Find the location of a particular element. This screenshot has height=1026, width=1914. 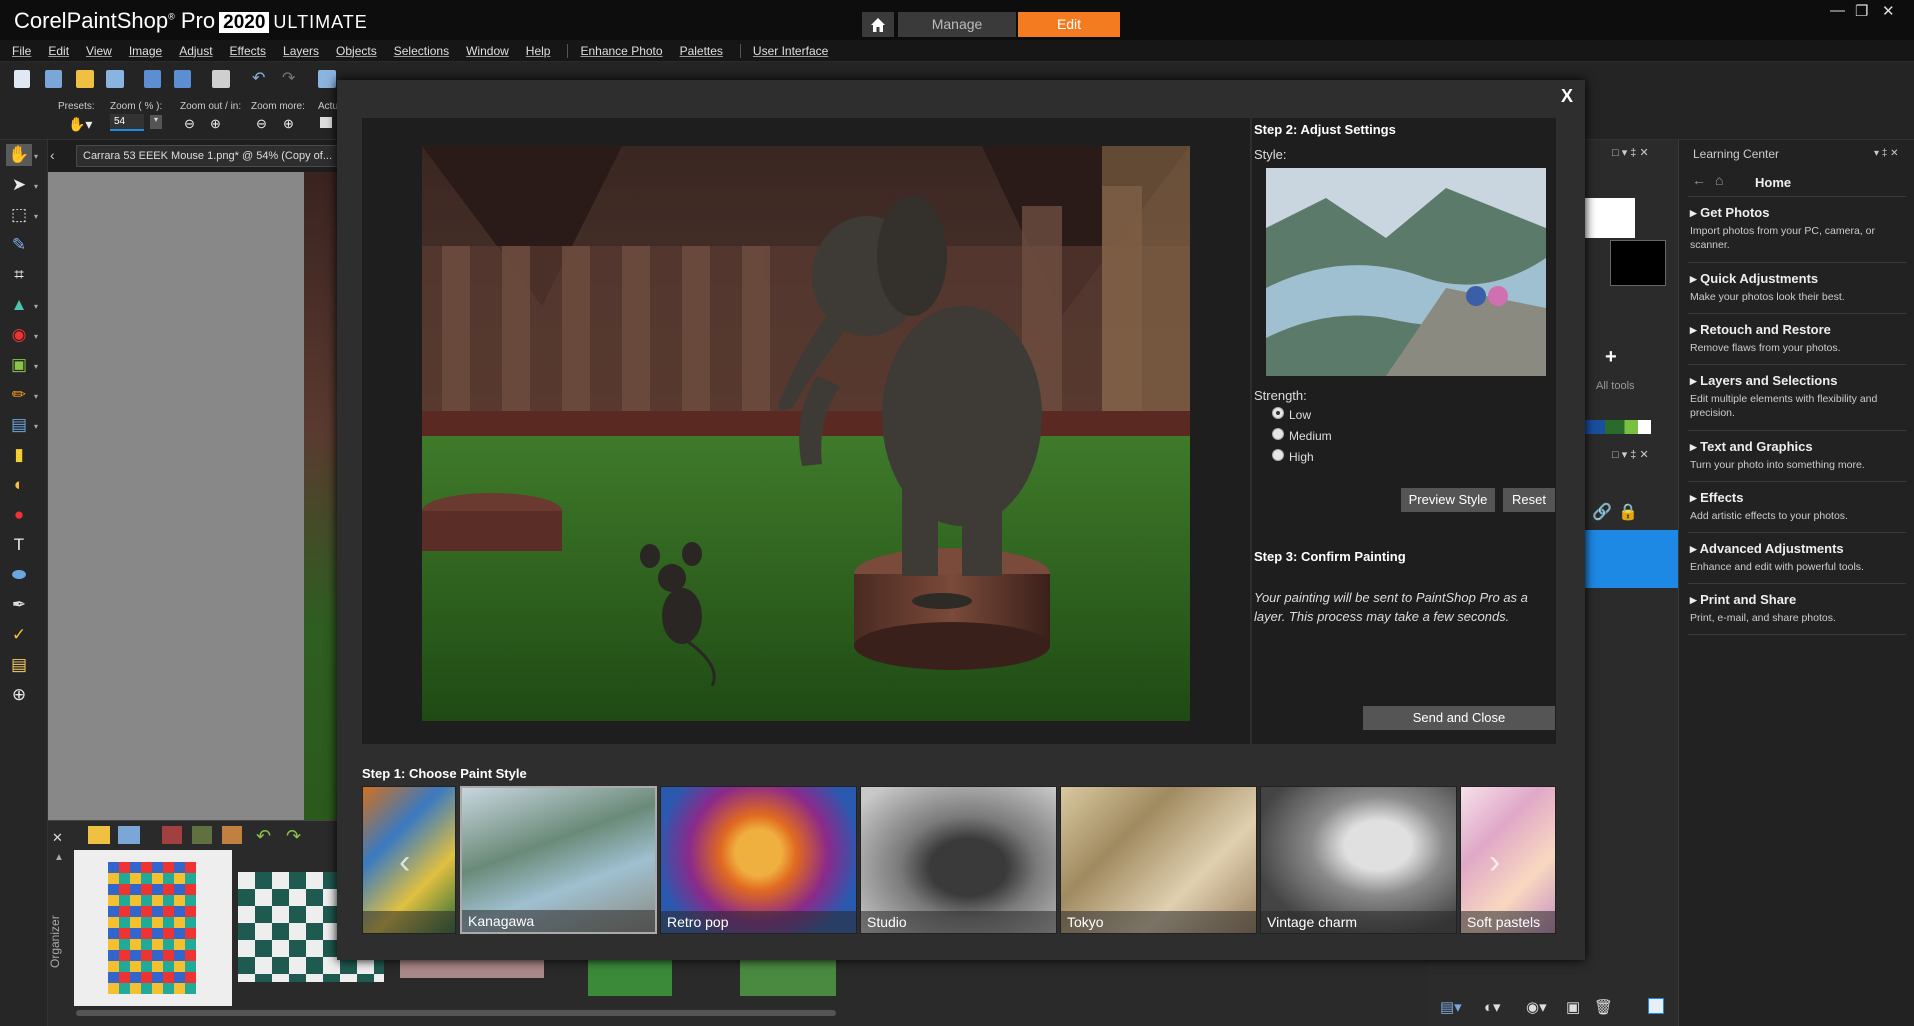

recent-colors is located at coordinates (1618, 427).